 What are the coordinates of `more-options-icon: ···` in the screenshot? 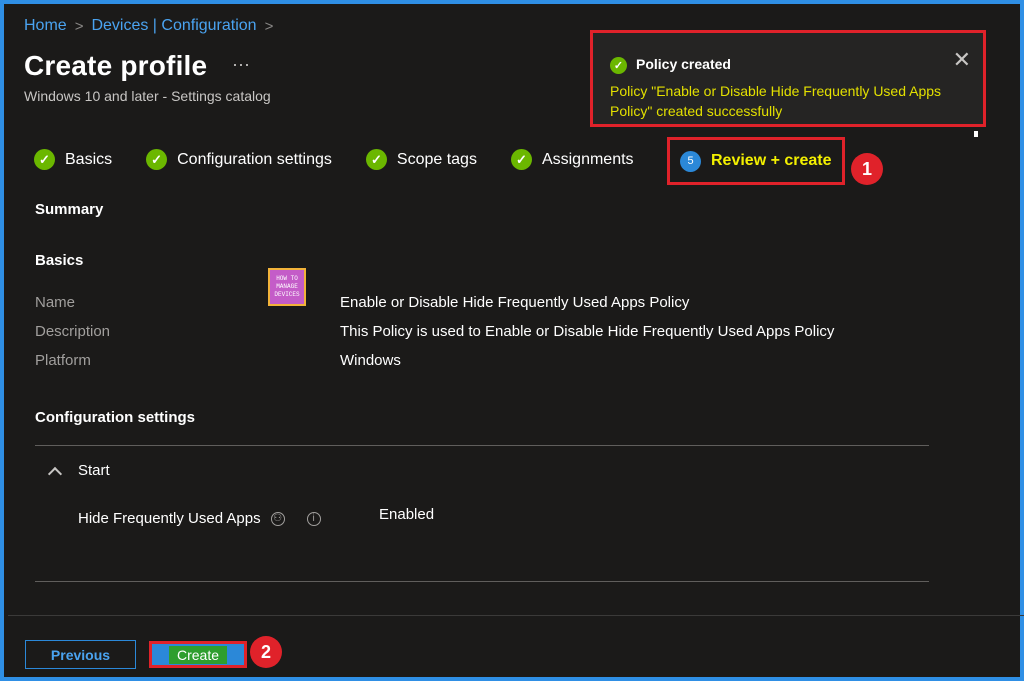 It's located at (241, 64).